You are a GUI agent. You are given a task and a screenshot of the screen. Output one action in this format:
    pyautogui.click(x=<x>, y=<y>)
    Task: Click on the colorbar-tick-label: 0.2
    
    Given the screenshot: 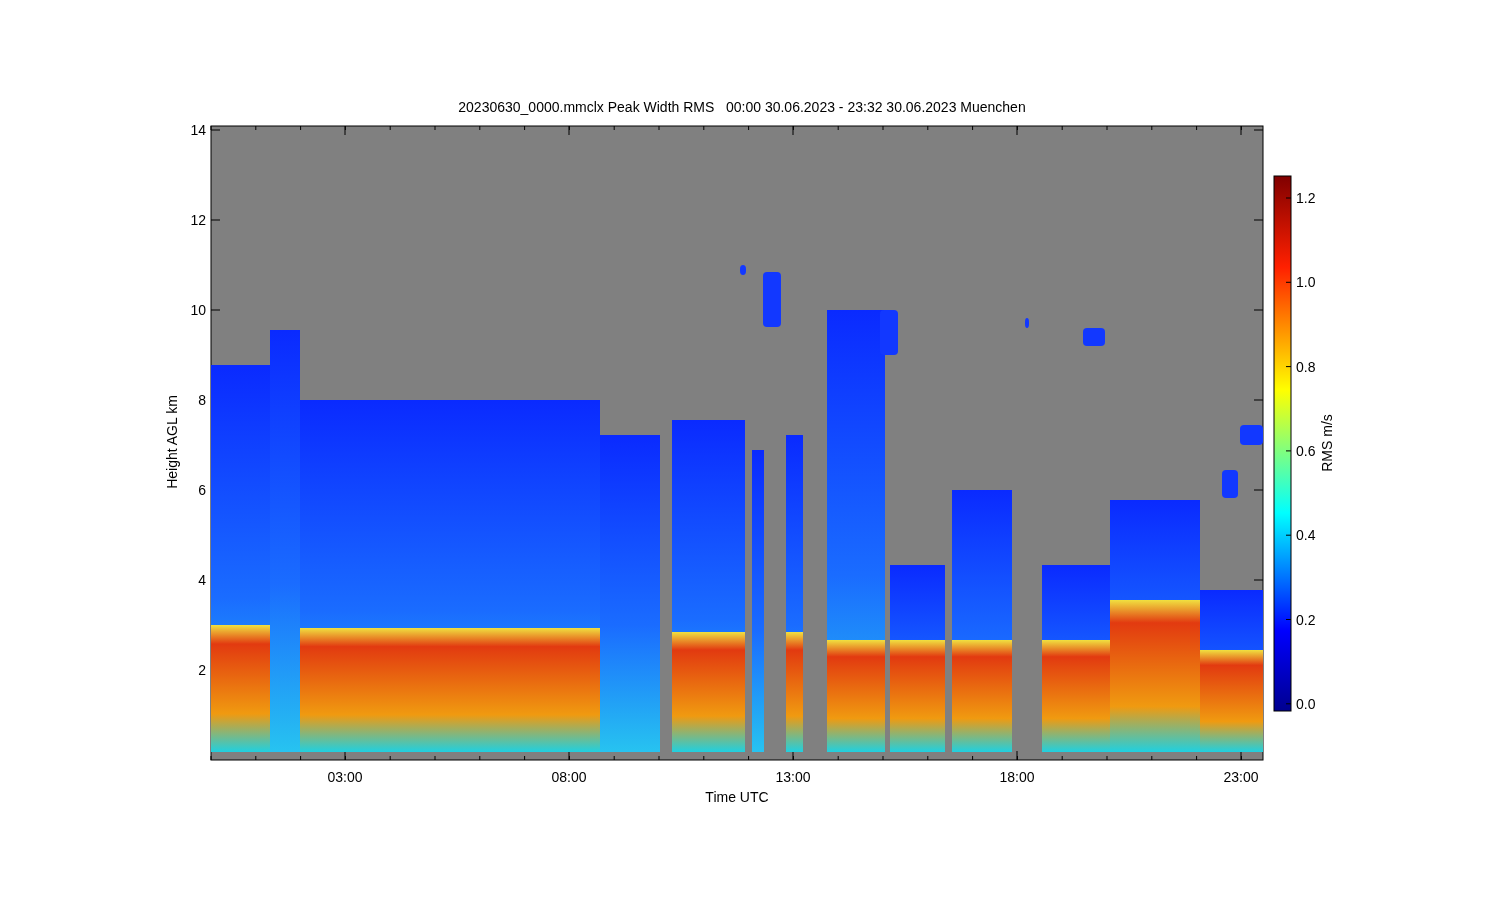 What is the action you would take?
    pyautogui.click(x=1306, y=619)
    